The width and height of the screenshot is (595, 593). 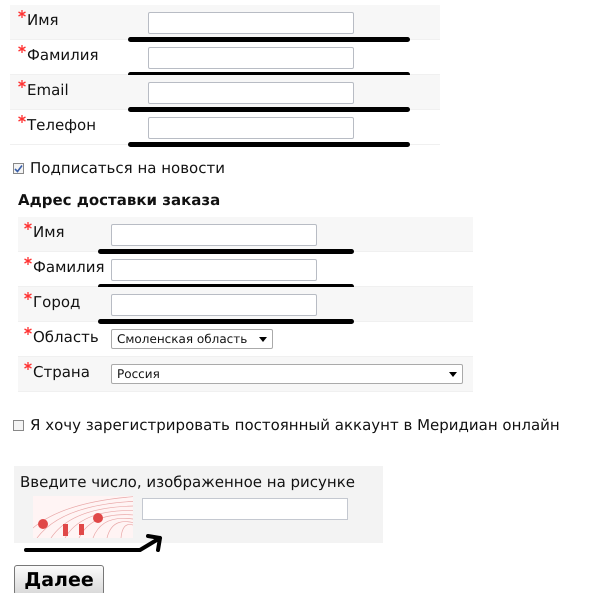 I want to click on field-label: Область, so click(x=66, y=337).